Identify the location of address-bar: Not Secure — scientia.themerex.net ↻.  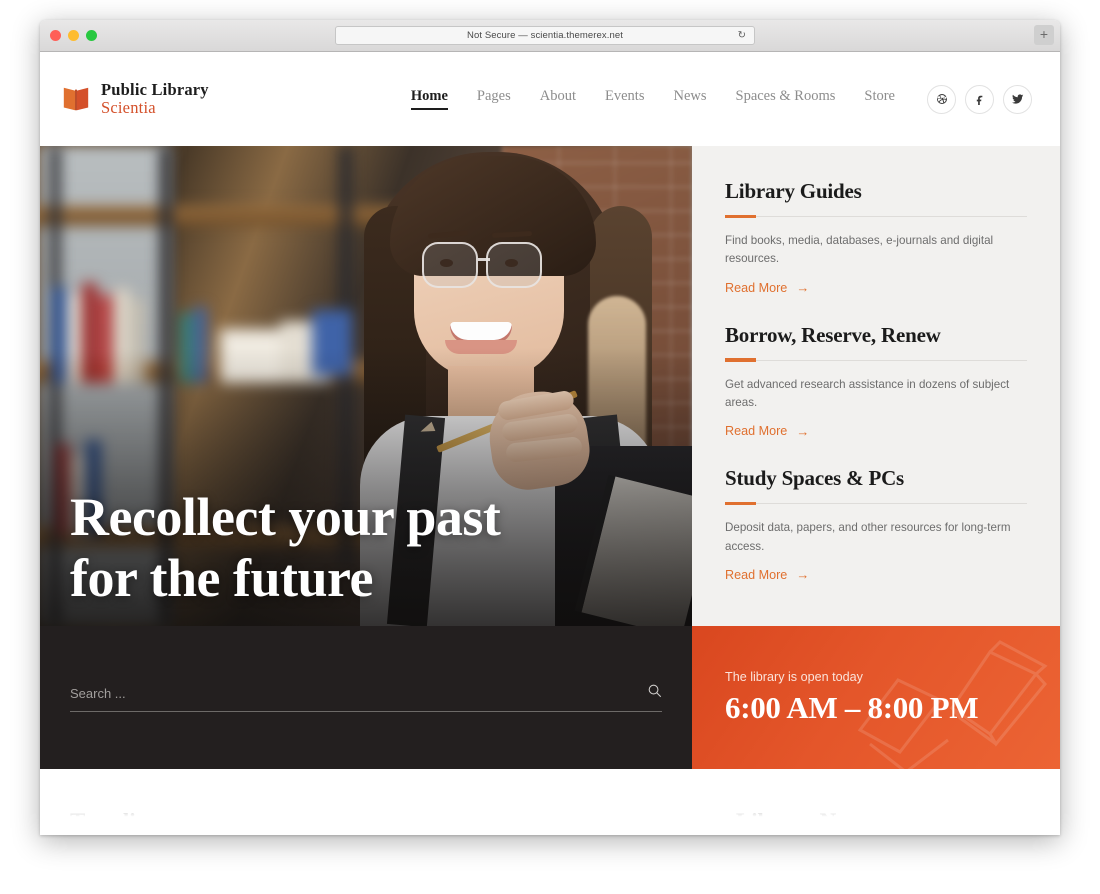
(545, 35).